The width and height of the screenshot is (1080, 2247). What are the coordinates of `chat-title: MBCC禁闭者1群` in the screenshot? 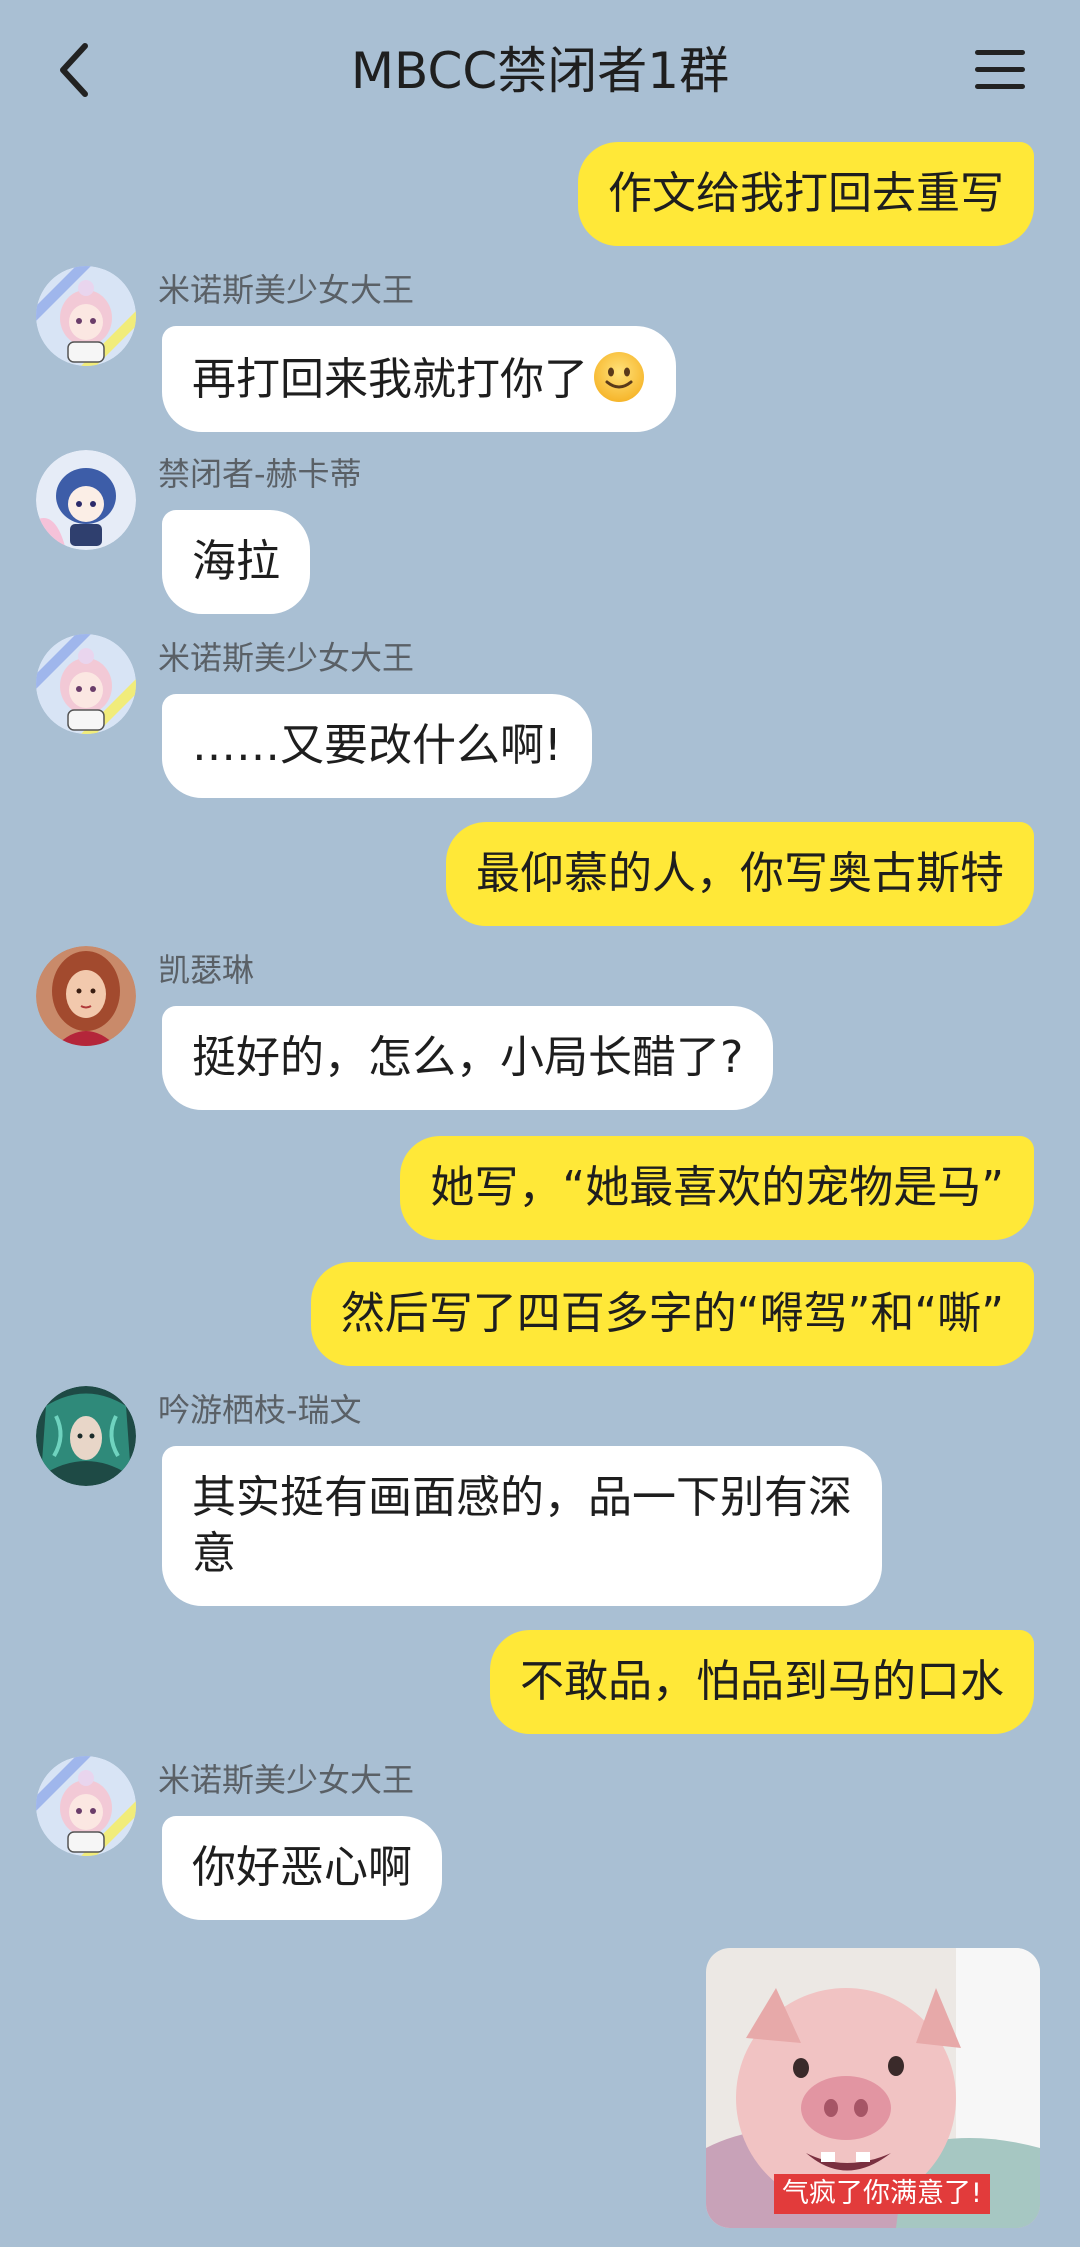 It's located at (540, 71).